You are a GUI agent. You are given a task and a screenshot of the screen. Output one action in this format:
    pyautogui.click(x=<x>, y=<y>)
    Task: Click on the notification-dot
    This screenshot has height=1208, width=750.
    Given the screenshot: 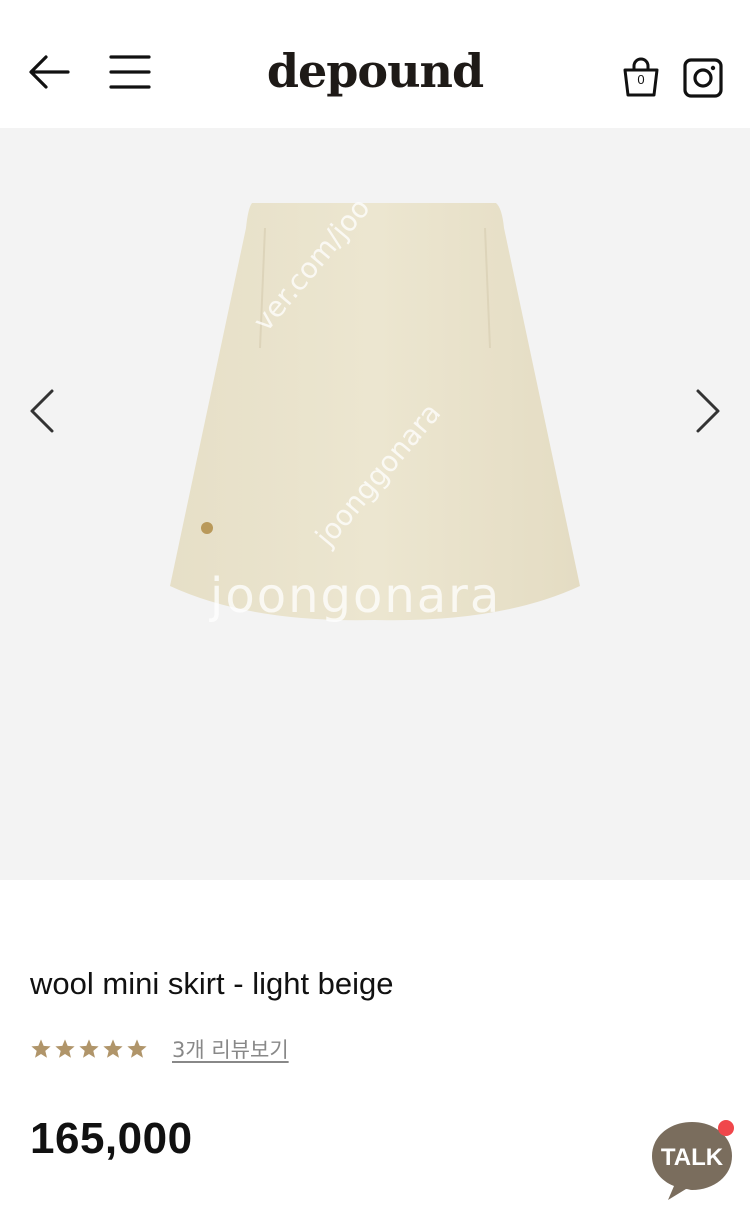 What is the action you would take?
    pyautogui.click(x=726, y=1128)
    